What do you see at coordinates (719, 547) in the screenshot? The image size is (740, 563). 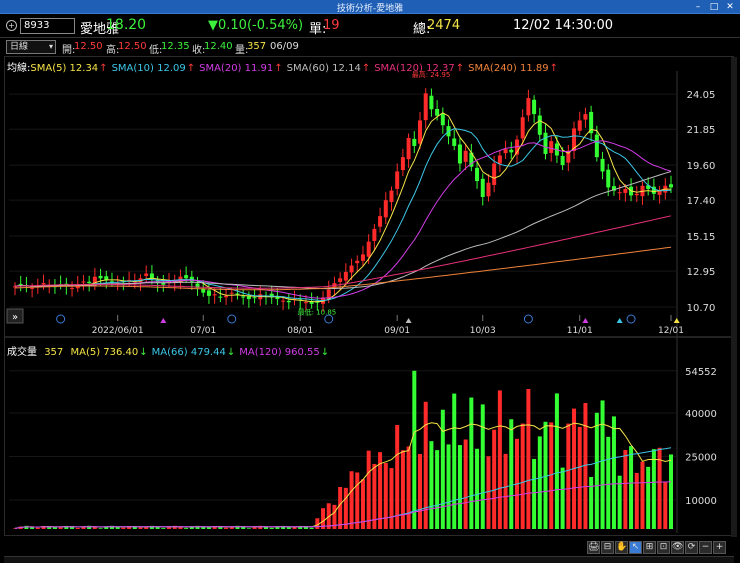 I see `zoom-in-icon: +` at bounding box center [719, 547].